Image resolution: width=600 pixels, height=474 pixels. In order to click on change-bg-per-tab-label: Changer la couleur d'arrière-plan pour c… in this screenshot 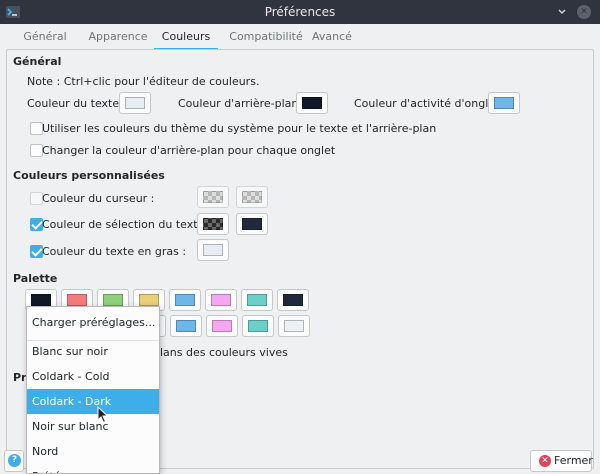, I will do `click(188, 150)`.